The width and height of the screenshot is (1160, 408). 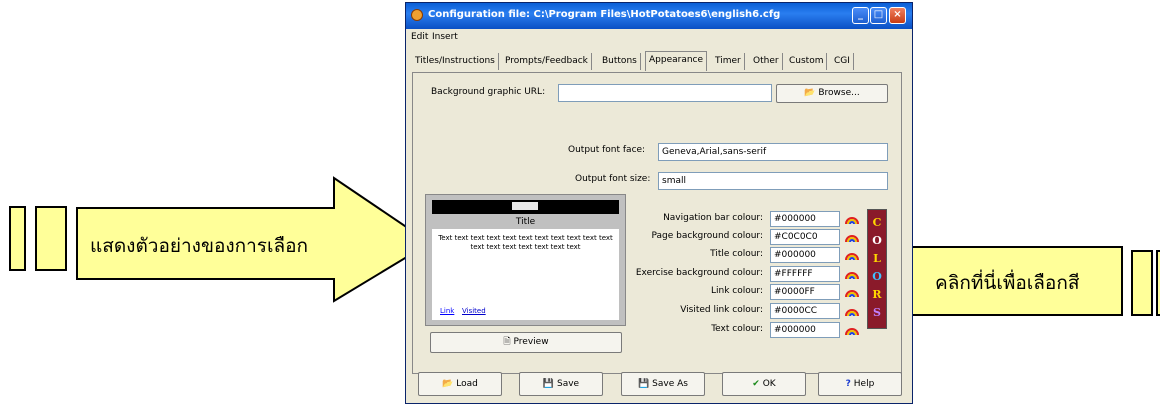 What do you see at coordinates (766, 61) in the screenshot?
I see `tab-other: Other` at bounding box center [766, 61].